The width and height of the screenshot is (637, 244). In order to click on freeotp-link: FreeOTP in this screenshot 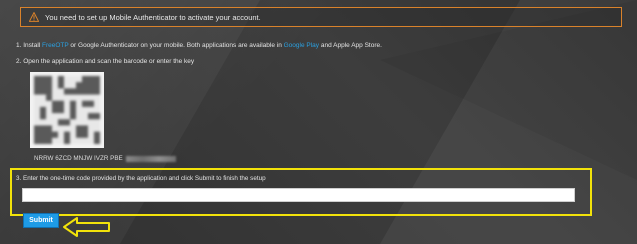, I will do `click(55, 45)`.